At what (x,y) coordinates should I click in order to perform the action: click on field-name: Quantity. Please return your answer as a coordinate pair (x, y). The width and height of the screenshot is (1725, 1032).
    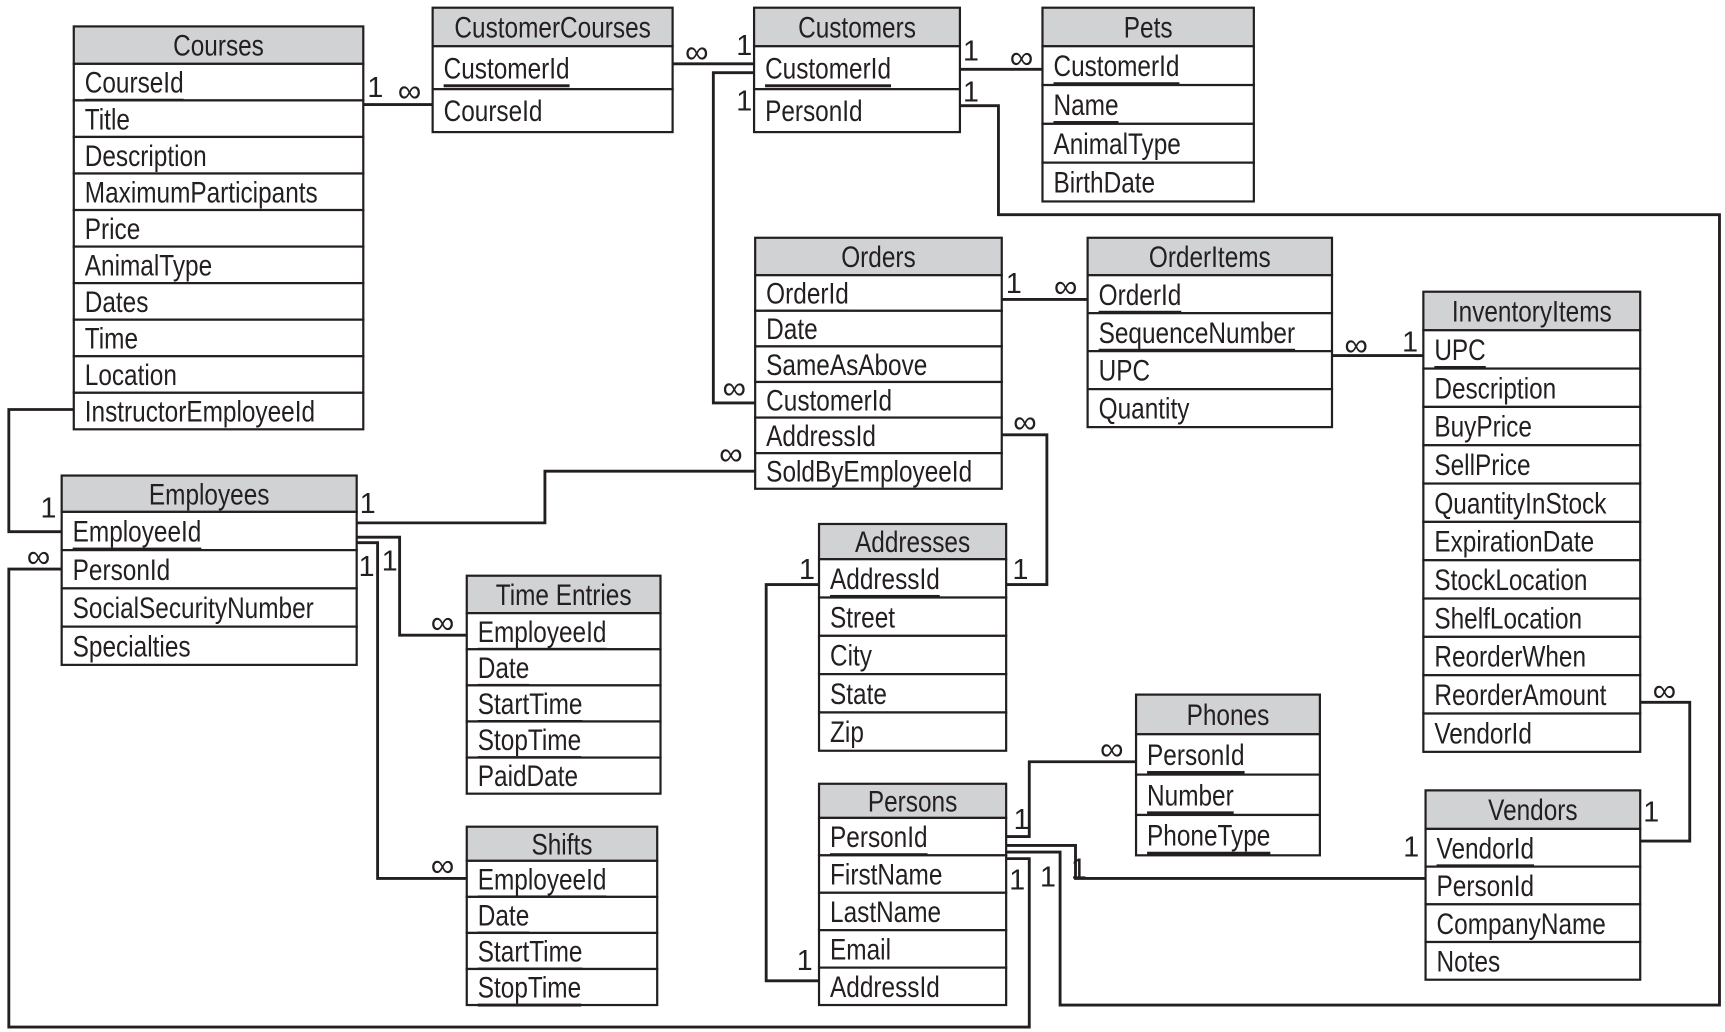
    Looking at the image, I should click on (1144, 409).